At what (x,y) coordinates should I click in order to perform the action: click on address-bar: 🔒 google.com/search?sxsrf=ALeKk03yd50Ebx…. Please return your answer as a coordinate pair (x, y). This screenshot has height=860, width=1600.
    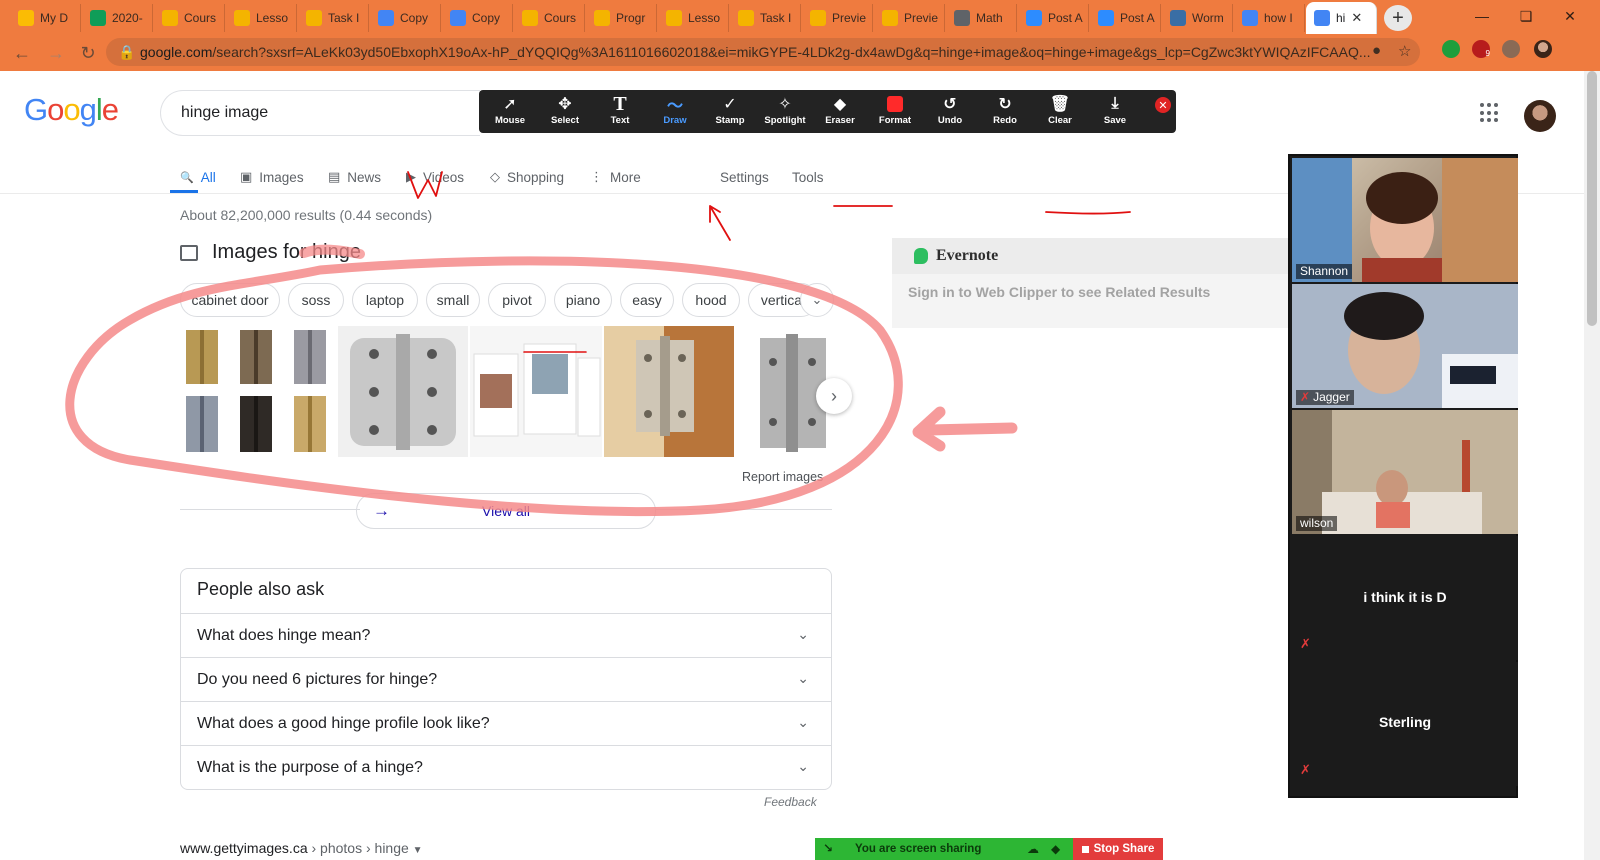
    Looking at the image, I should click on (763, 52).